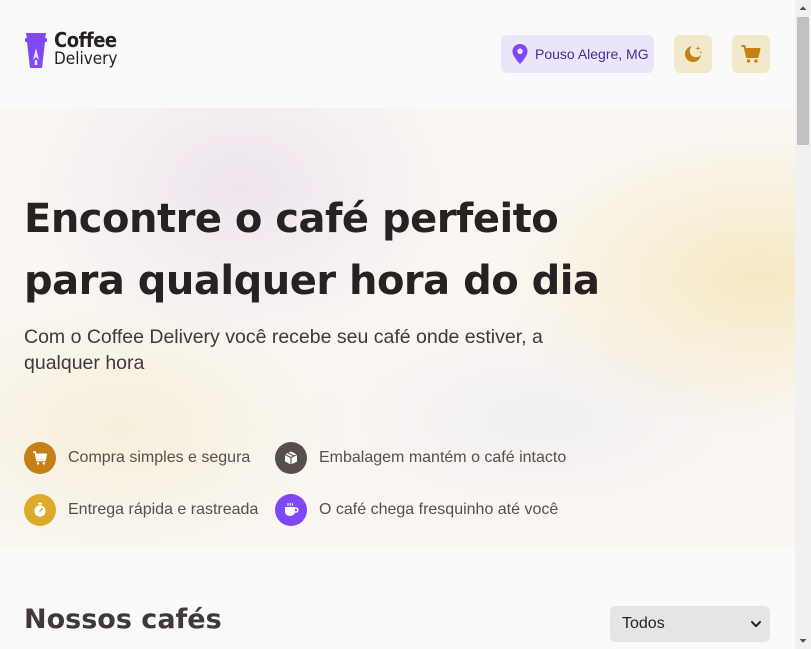 This screenshot has width=811, height=649. I want to click on theme-toggle-button, so click(693, 54).